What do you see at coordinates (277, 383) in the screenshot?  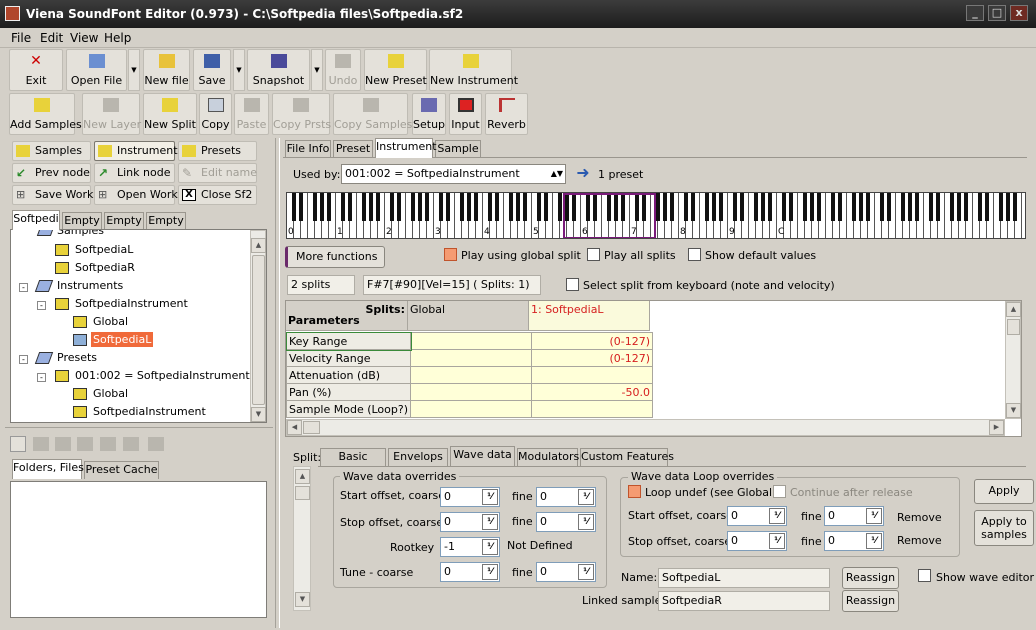 I see `vertical-splitter` at bounding box center [277, 383].